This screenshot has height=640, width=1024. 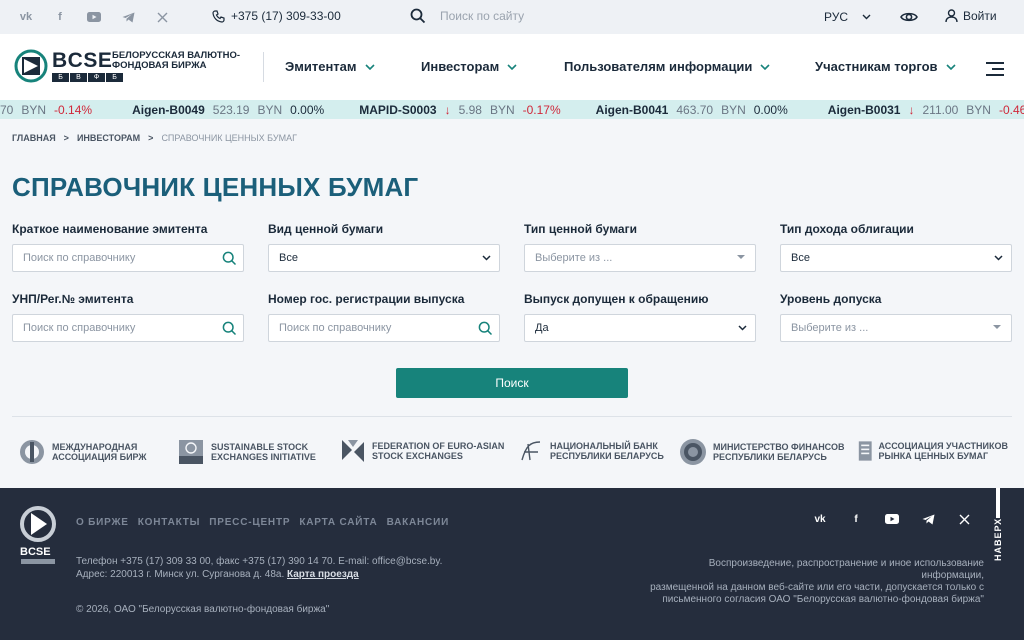 I want to click on unp-input: Поиск по справочнику, so click(x=128, y=328).